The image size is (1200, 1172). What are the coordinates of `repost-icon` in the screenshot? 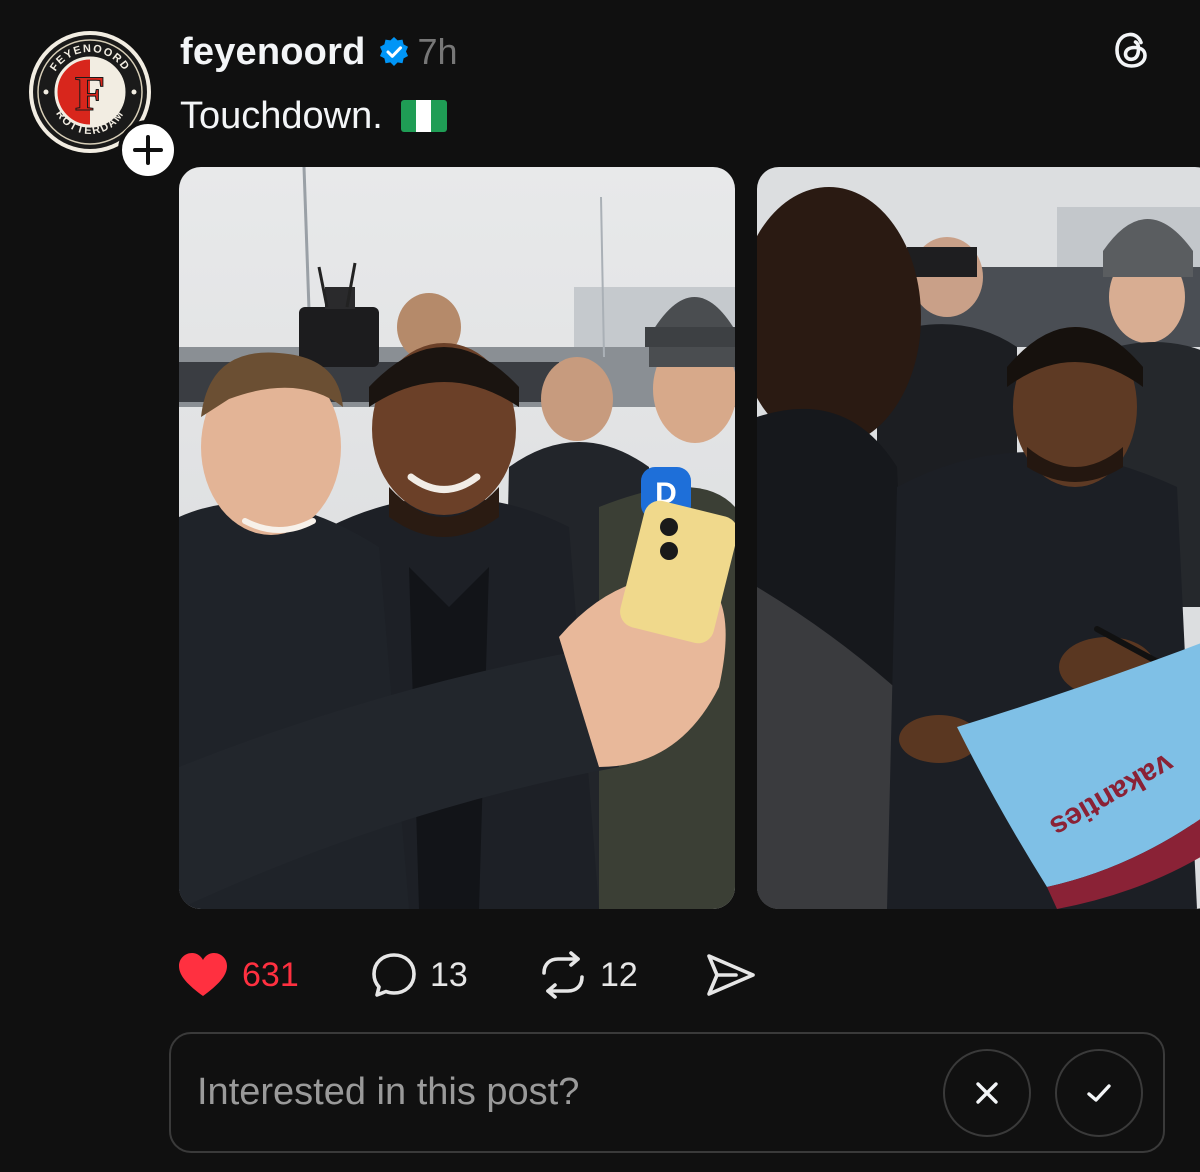 It's located at (563, 975).